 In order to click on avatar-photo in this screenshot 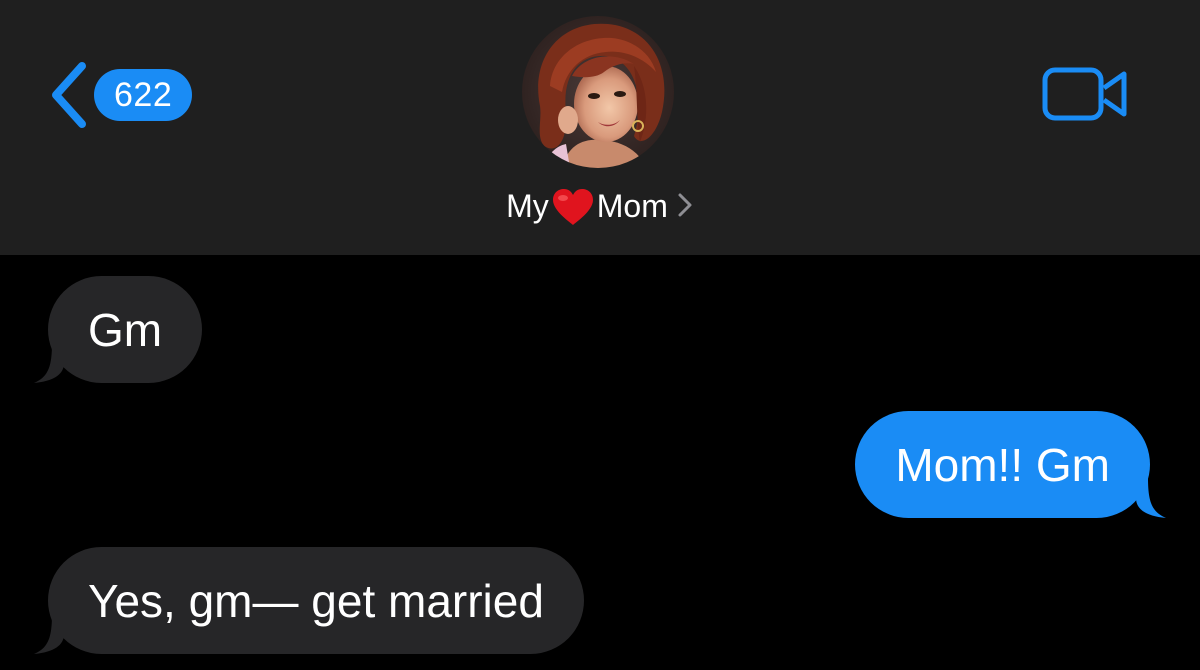, I will do `click(598, 92)`.